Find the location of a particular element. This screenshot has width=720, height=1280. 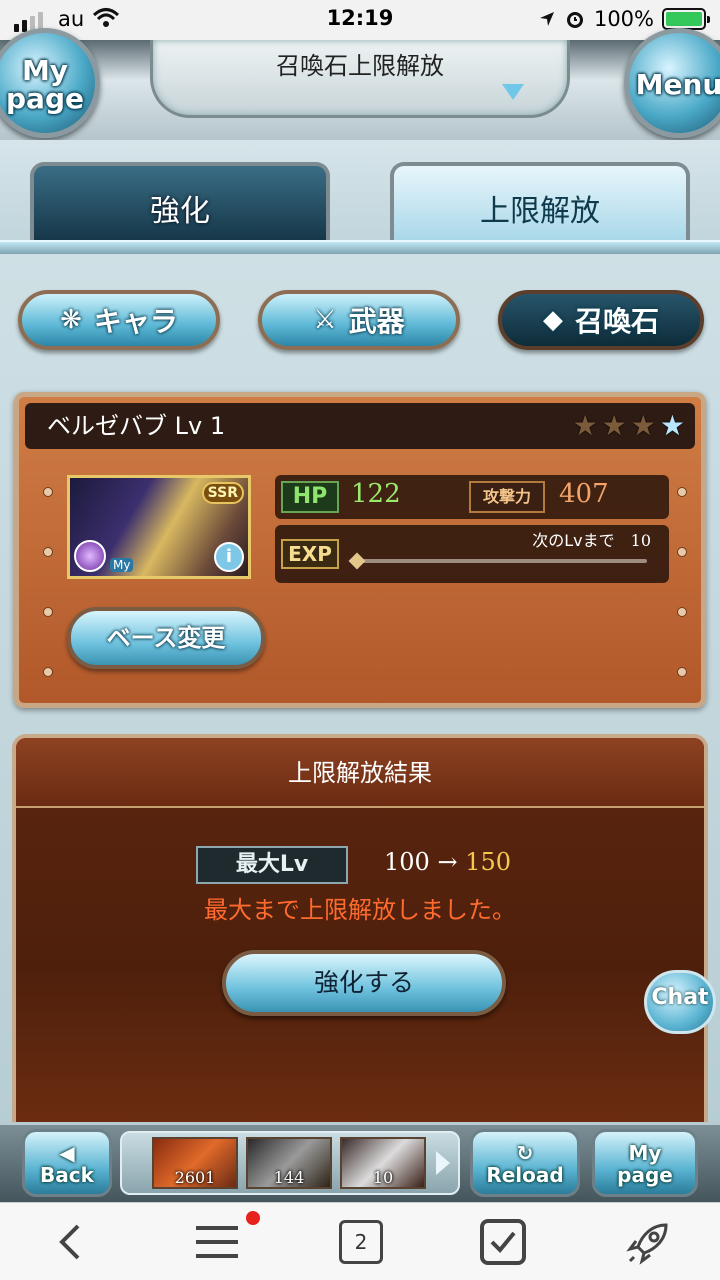

enhance-button: 強化する is located at coordinates (364, 983).